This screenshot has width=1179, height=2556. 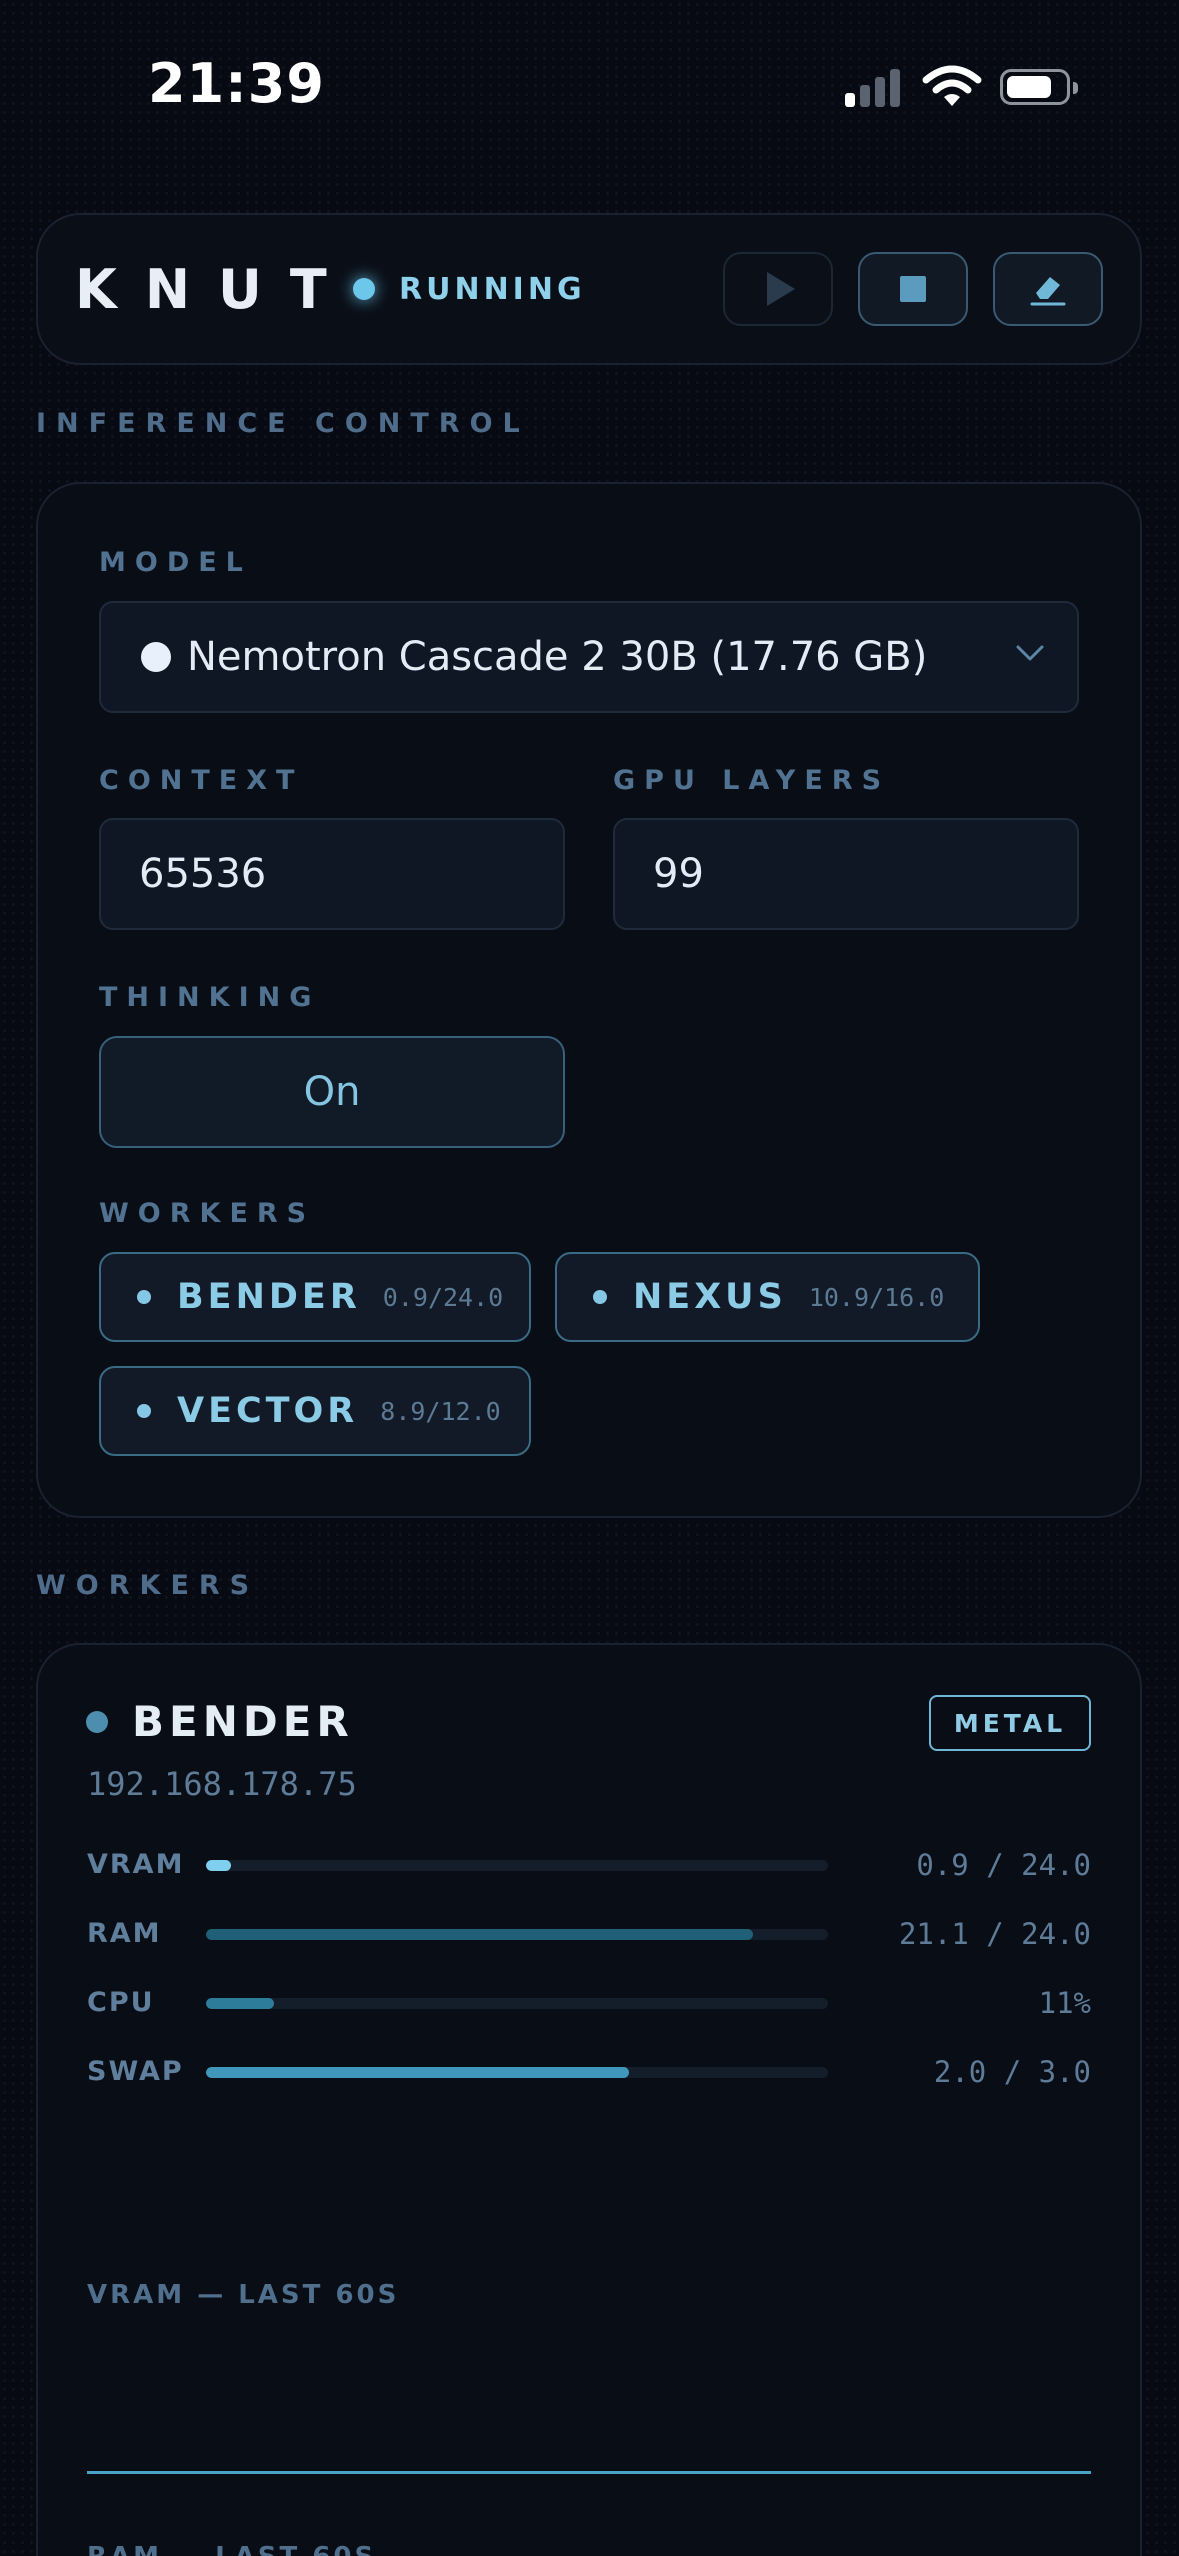 I want to click on model-select-value: Nemotron Cascade 2 30B (17.76 GB), so click(x=557, y=657).